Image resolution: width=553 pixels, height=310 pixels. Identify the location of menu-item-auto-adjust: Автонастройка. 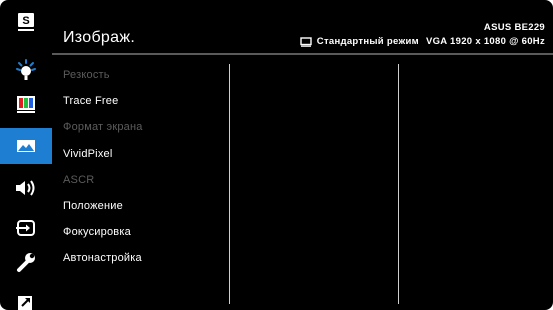
(143, 258).